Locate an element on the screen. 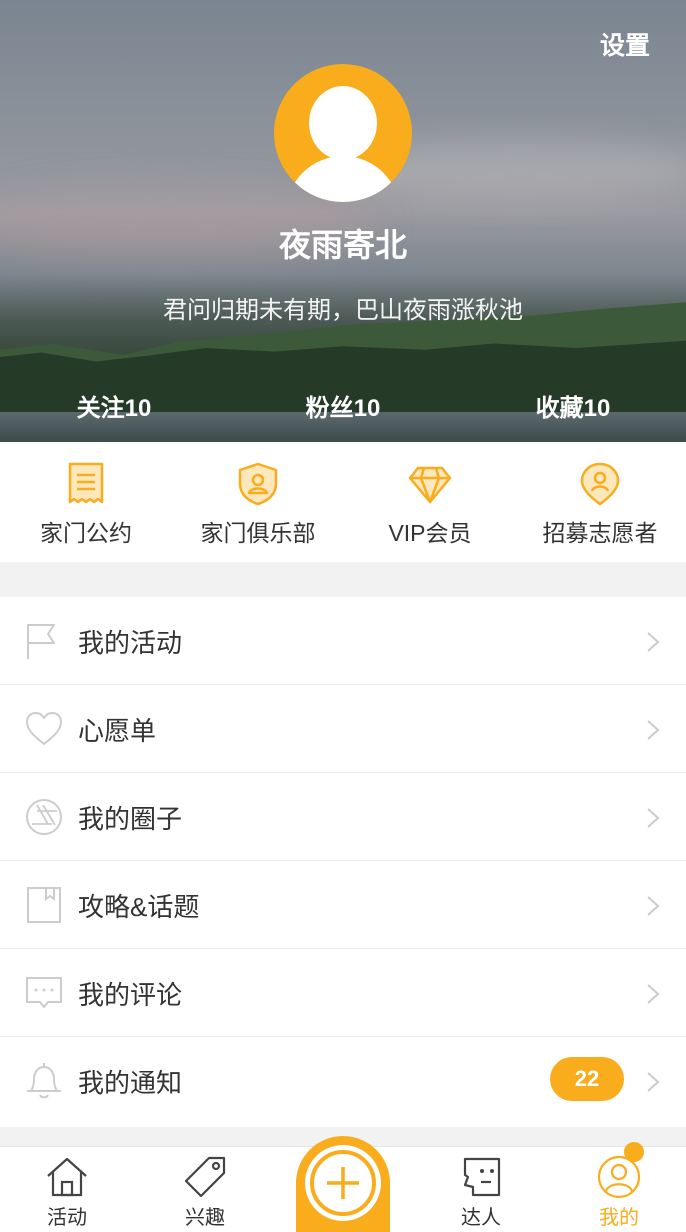 This screenshot has width=686, height=1232. menu-item-label: 心愿单 is located at coordinates (117, 731).